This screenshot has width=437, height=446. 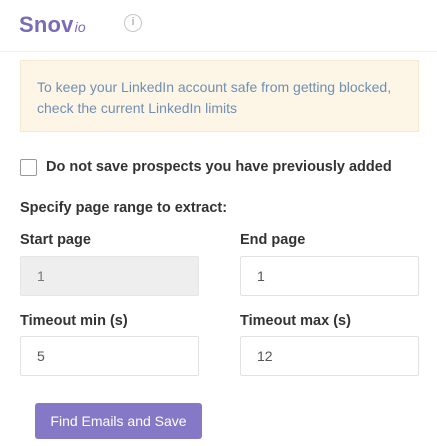 I want to click on timeout-min-label: Timeout min (s), so click(x=74, y=321).